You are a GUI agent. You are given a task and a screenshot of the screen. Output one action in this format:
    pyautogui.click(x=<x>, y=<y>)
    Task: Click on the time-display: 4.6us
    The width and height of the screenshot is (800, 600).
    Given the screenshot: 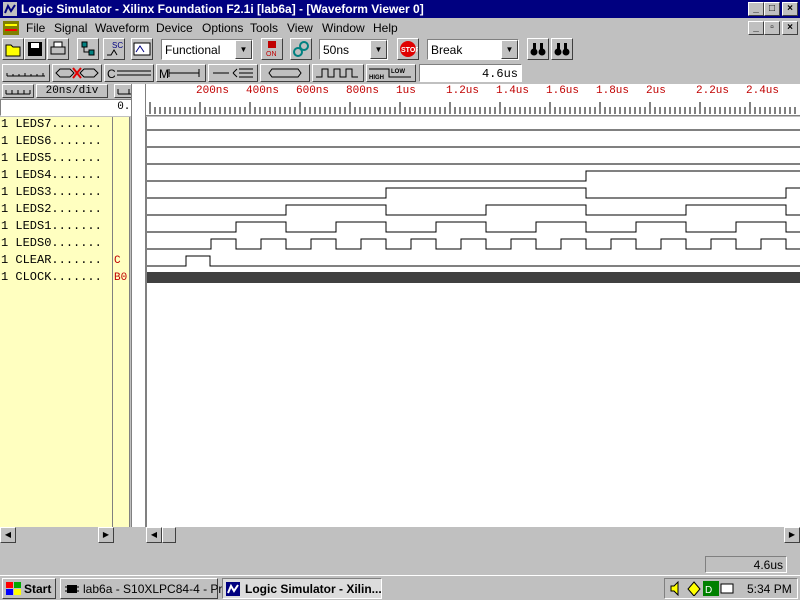 What is the action you would take?
    pyautogui.click(x=470, y=73)
    